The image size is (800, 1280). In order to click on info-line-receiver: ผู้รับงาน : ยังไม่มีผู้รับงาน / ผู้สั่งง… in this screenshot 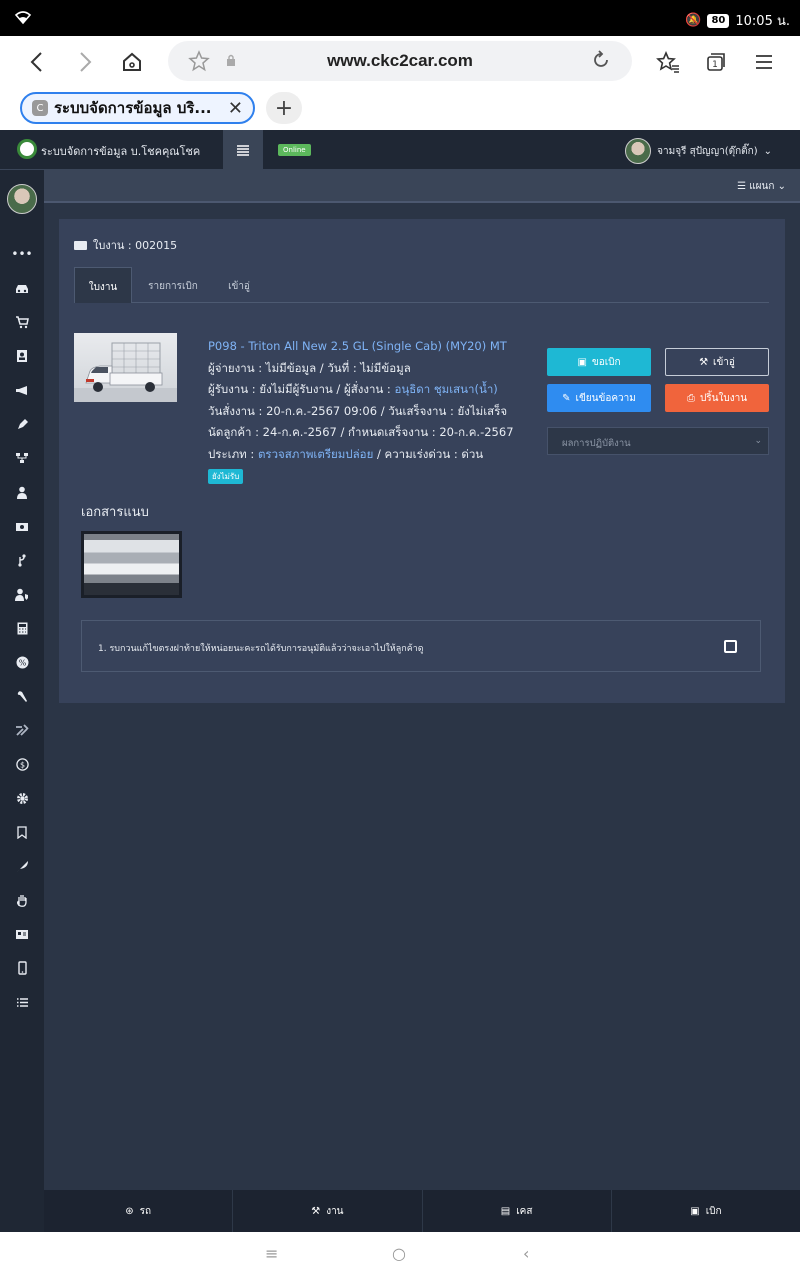, I will do `click(373, 390)`.